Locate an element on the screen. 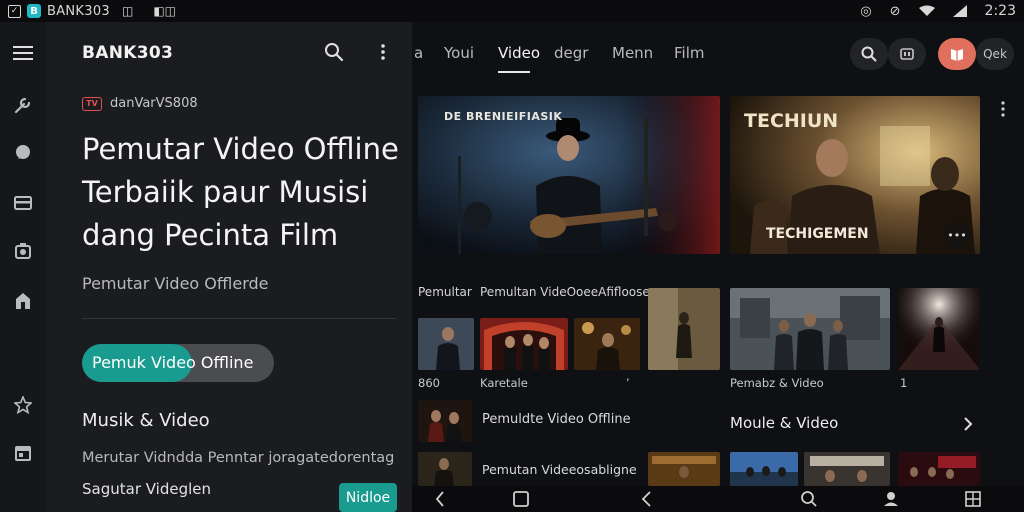 This screenshot has width=1024, height=512. grid-icon is located at coordinates (973, 499).